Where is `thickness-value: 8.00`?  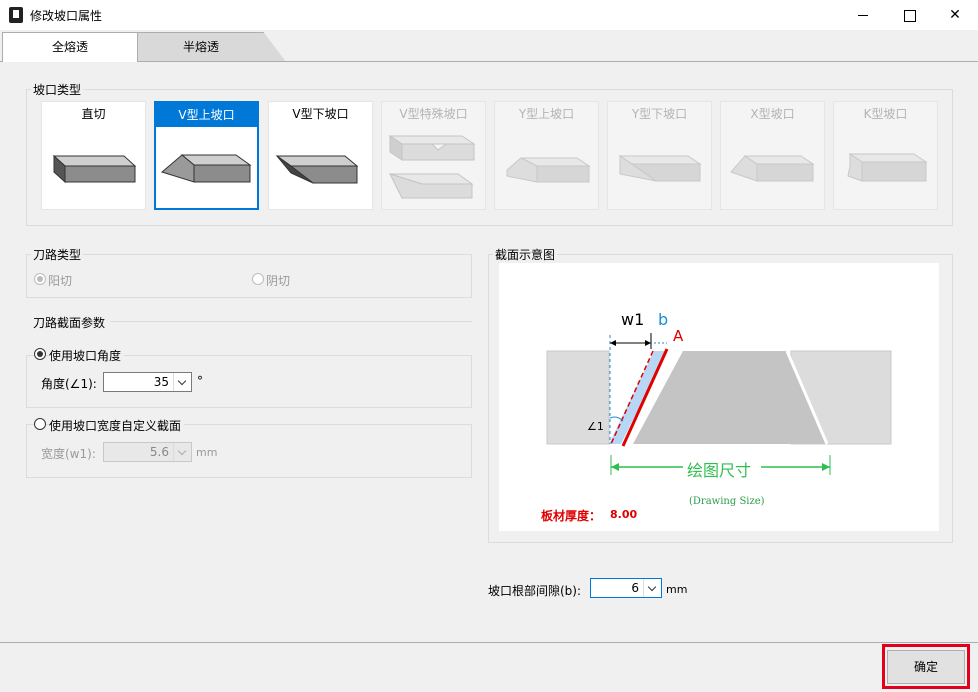
thickness-value: 8.00 is located at coordinates (624, 514).